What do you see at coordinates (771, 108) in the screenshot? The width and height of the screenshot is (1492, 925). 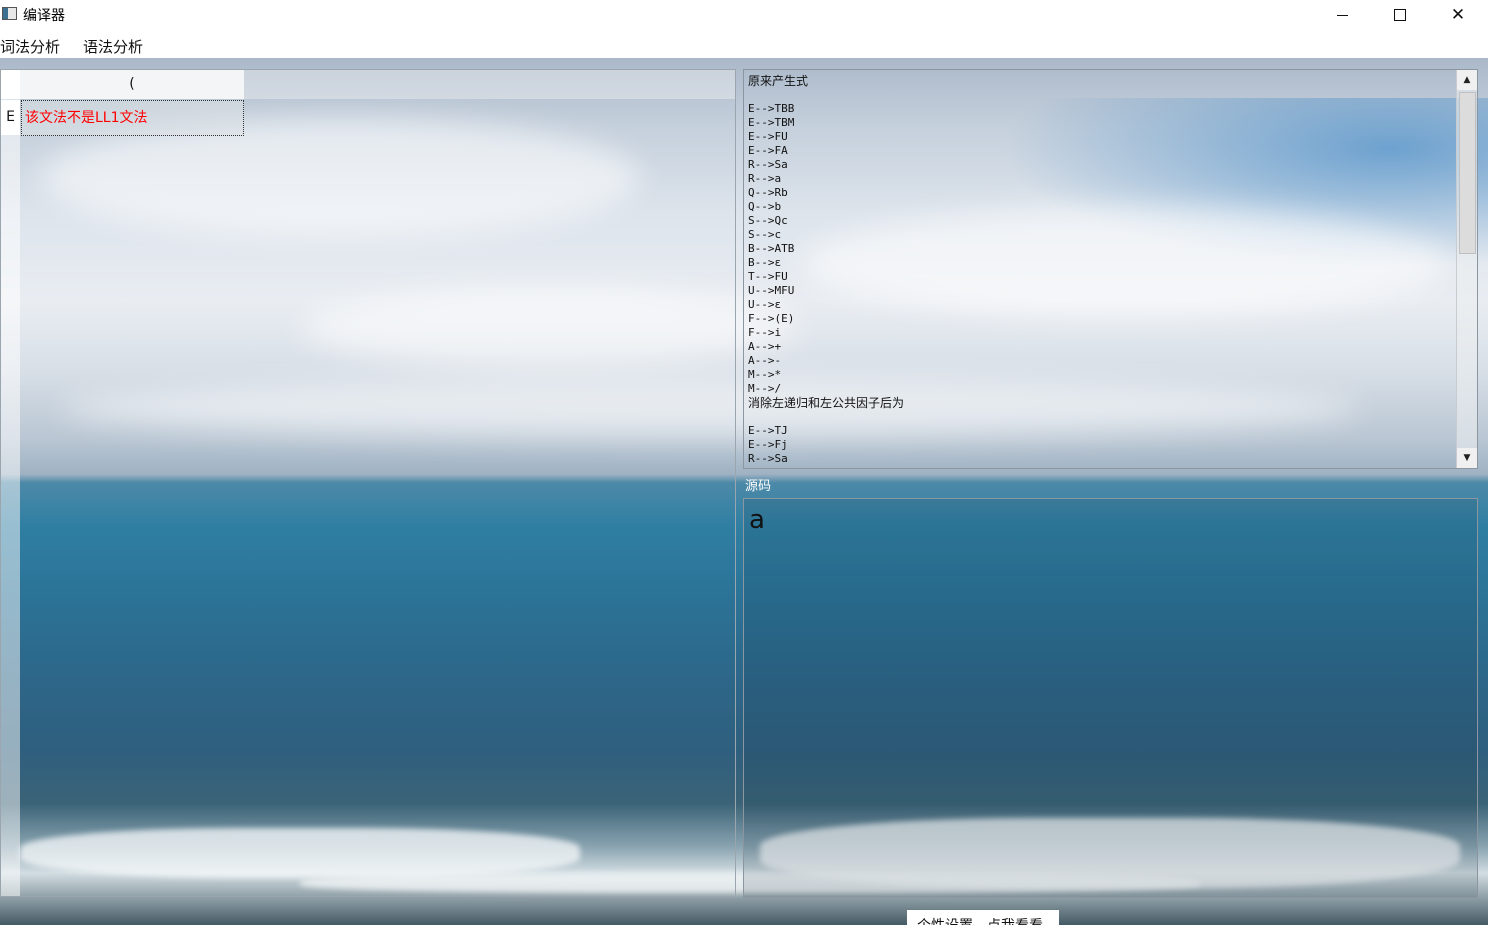 I see `production-line: E-->TBB` at bounding box center [771, 108].